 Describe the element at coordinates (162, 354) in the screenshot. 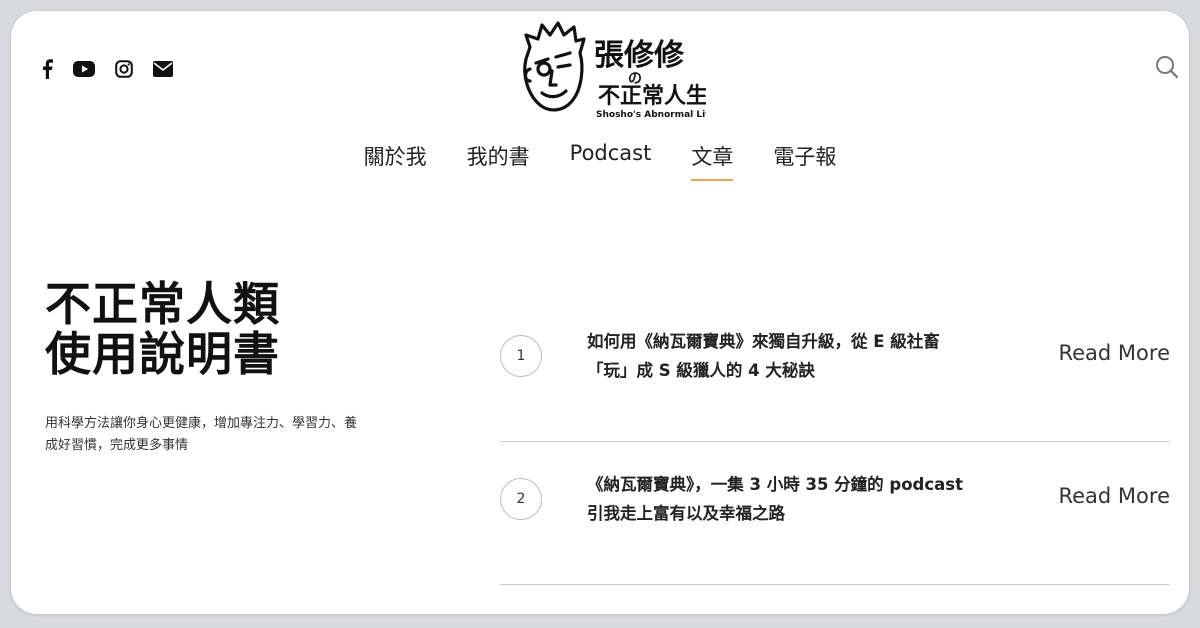

I see `hero-title-line2: 使用說明書` at that location.